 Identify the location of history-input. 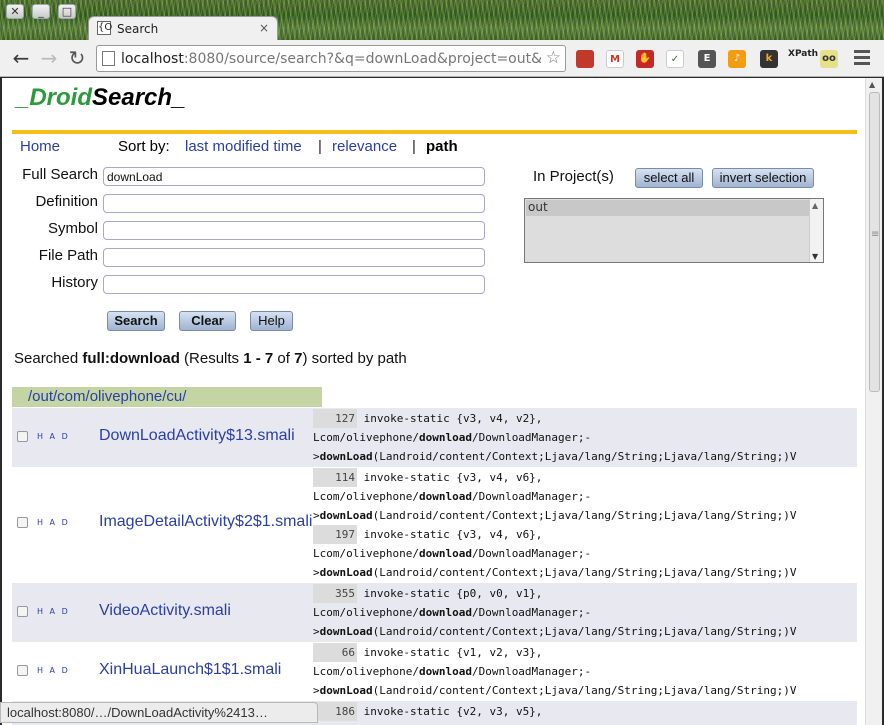
(294, 284).